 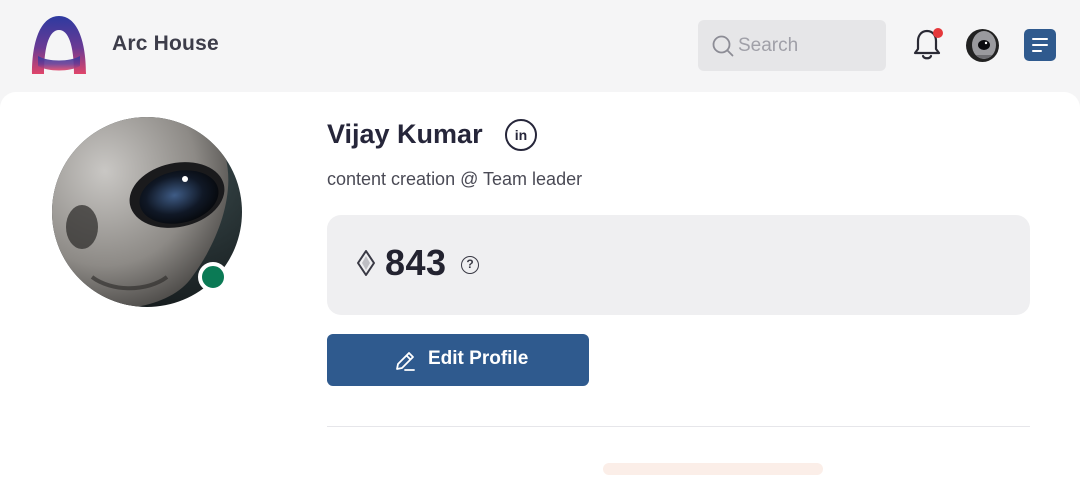 What do you see at coordinates (147, 212) in the screenshot?
I see `profile-avatar-wrap` at bounding box center [147, 212].